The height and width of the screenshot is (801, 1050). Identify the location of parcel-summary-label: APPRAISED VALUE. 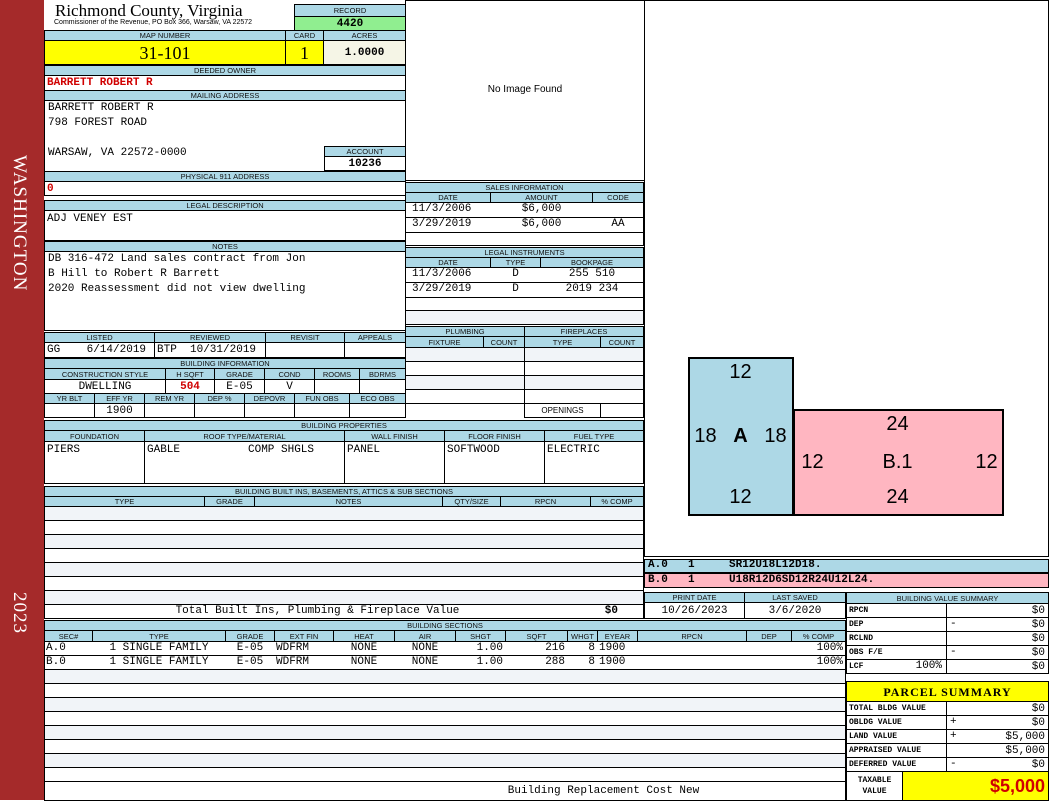
(896, 750).